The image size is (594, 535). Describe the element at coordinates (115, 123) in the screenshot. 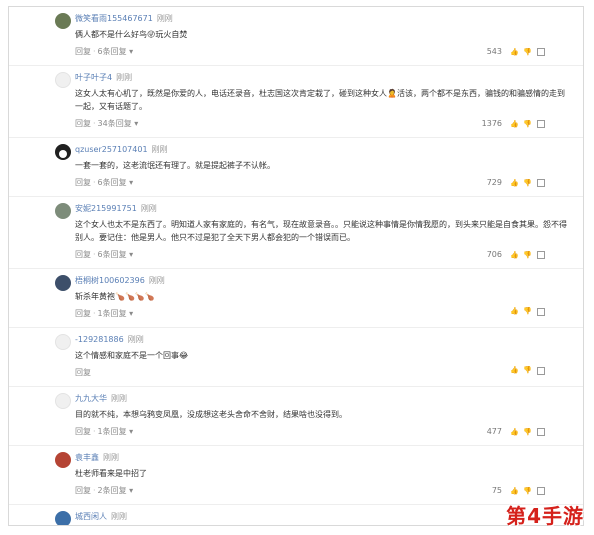

I see `expand-replies-link: 34条回复` at that location.